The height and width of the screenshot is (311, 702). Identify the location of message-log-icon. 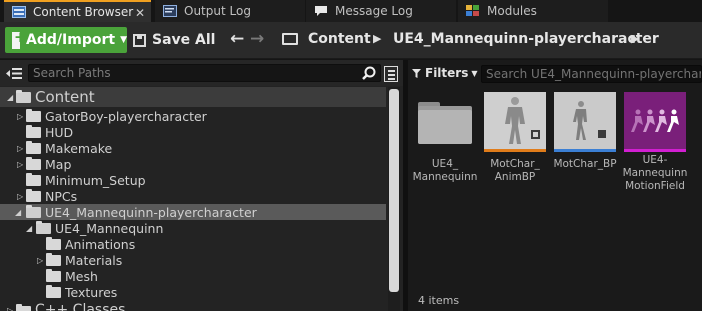
(321, 11).